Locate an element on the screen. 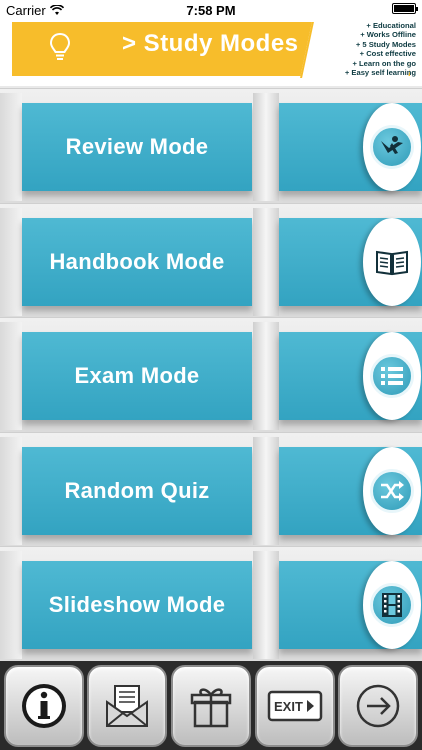 Image resolution: width=422 pixels, height=750 pixels. slideshow-mode-icon-button is located at coordinates (392, 605).